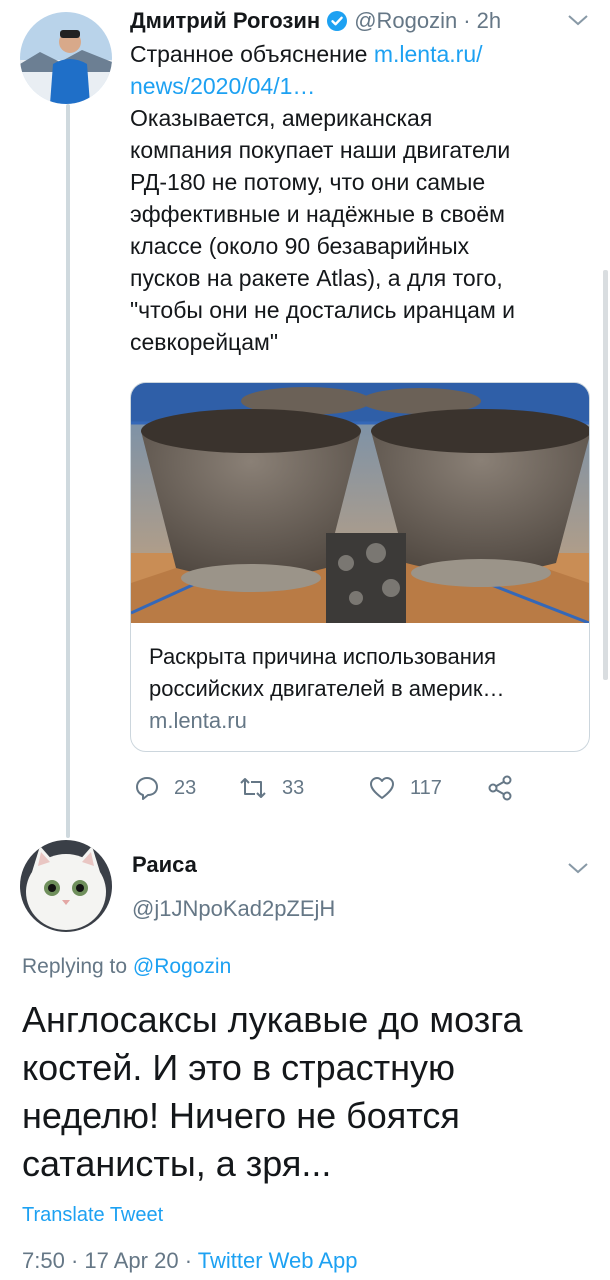 The width and height of the screenshot is (610, 1280). I want to click on tweet-link: m.lenta.ru/, so click(428, 54).